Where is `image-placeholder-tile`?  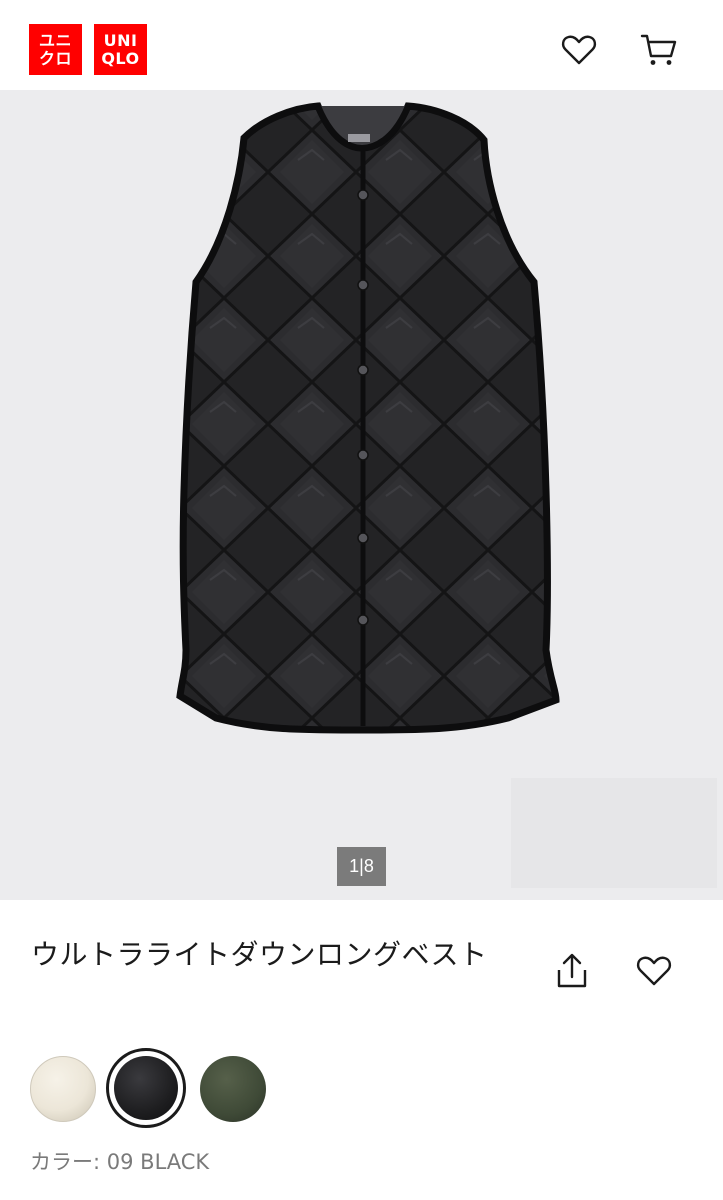
image-placeholder-tile is located at coordinates (614, 833).